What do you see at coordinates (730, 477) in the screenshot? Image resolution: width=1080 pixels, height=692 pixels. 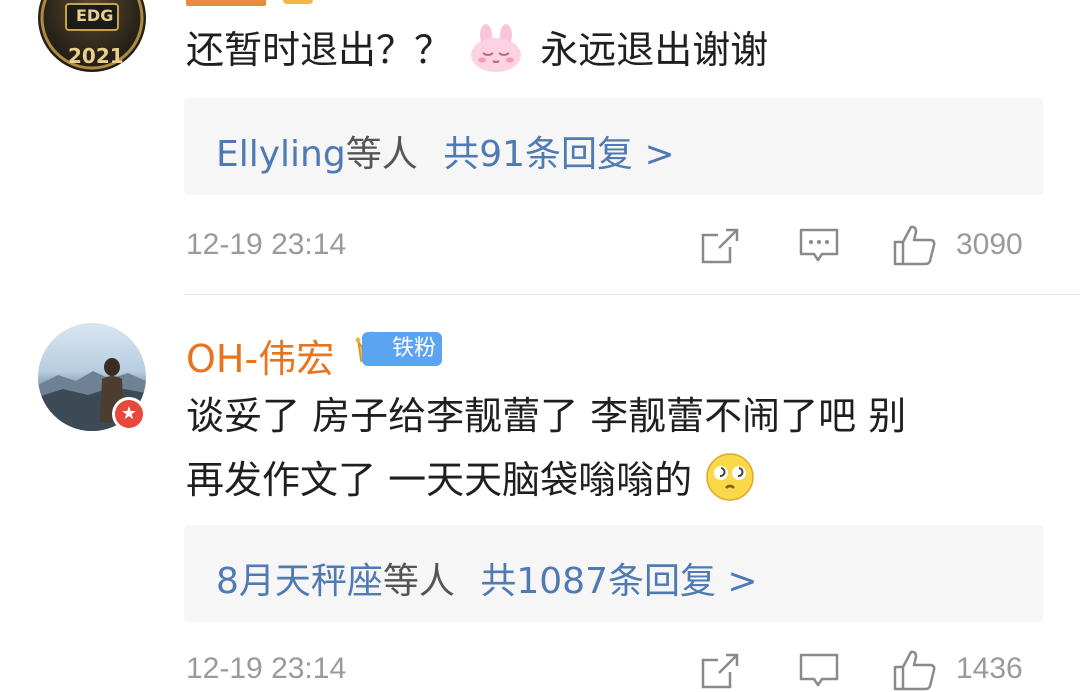 I see `dizzy-face-emoji-icon` at bounding box center [730, 477].